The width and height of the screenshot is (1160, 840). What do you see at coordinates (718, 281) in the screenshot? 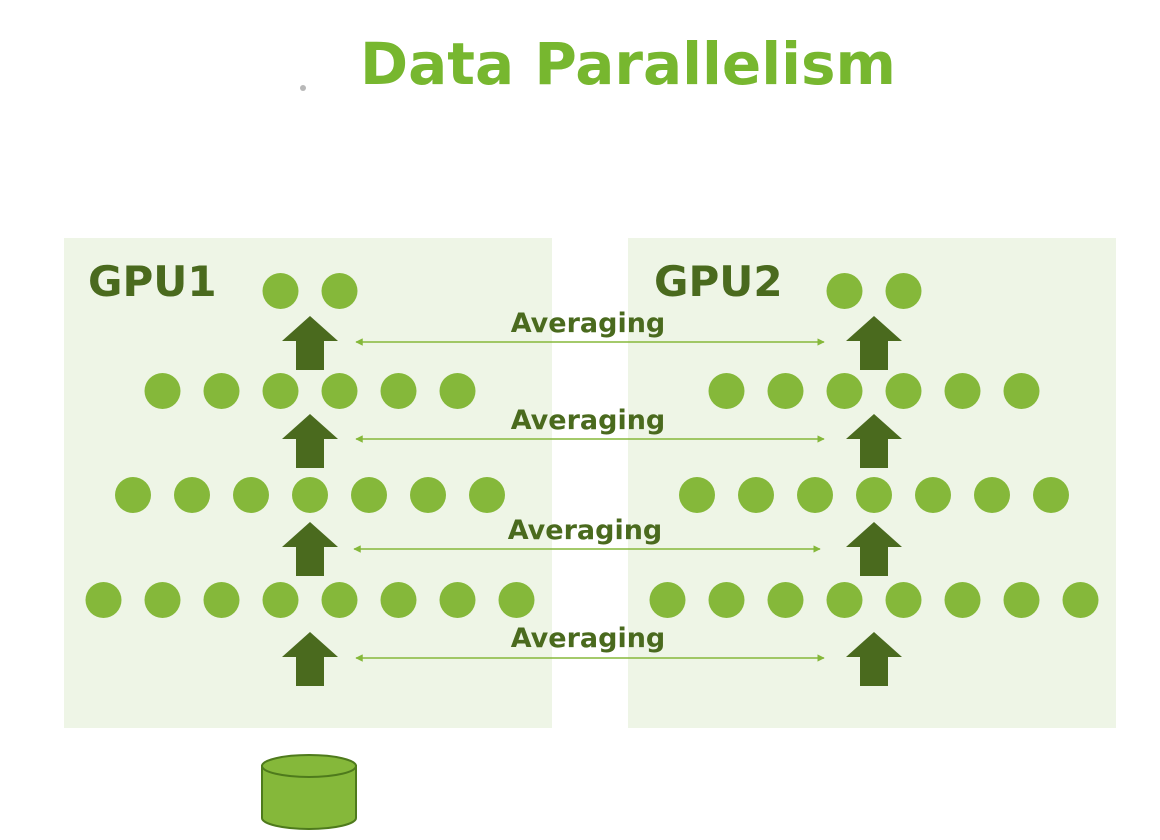
I see `gpu2-label: GPU2` at bounding box center [718, 281].